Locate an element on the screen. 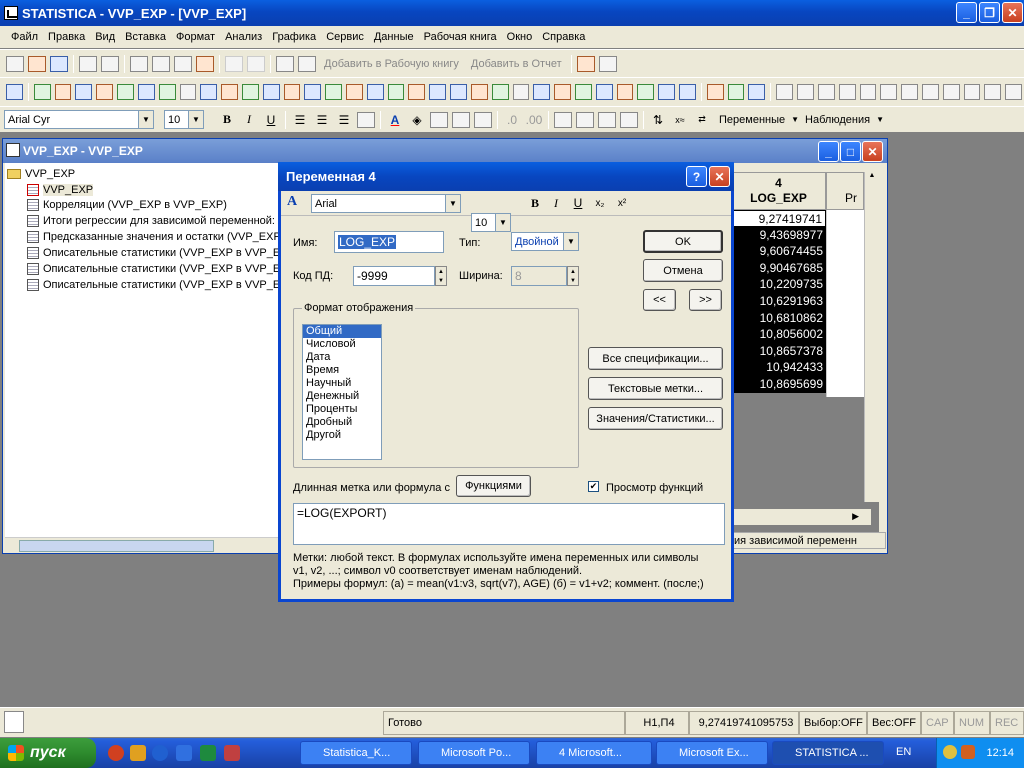  dialog-close-button: ✕ is located at coordinates (719, 176).